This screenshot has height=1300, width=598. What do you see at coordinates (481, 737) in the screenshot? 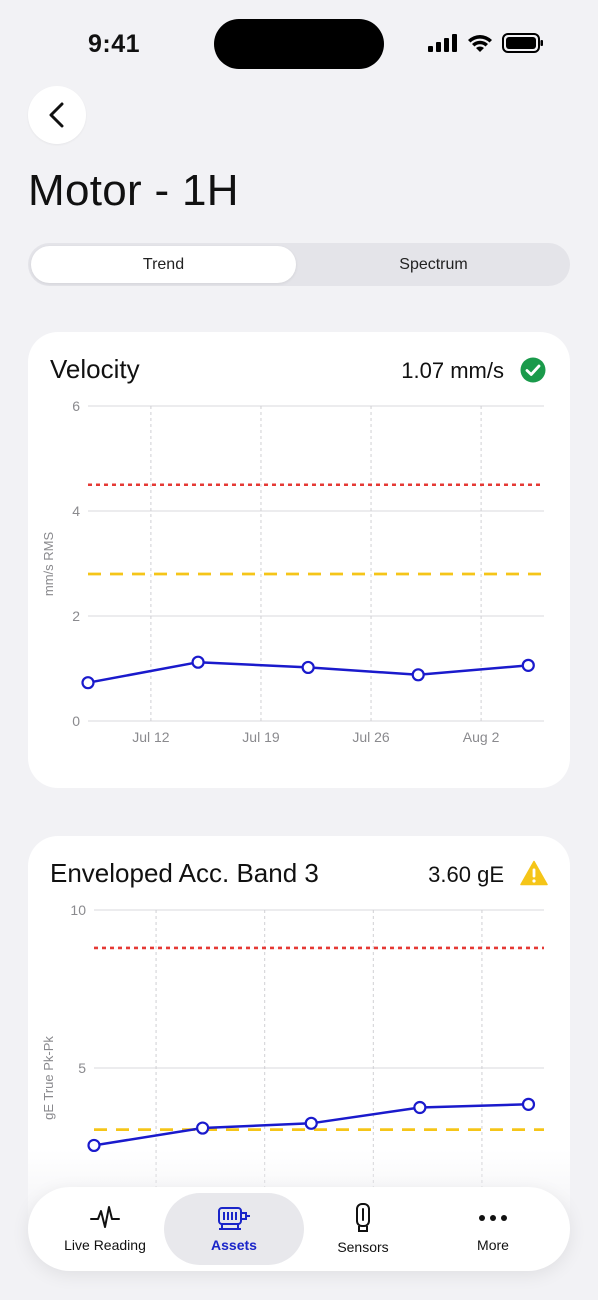
I see `x-tick-label: Aug 2` at bounding box center [481, 737].